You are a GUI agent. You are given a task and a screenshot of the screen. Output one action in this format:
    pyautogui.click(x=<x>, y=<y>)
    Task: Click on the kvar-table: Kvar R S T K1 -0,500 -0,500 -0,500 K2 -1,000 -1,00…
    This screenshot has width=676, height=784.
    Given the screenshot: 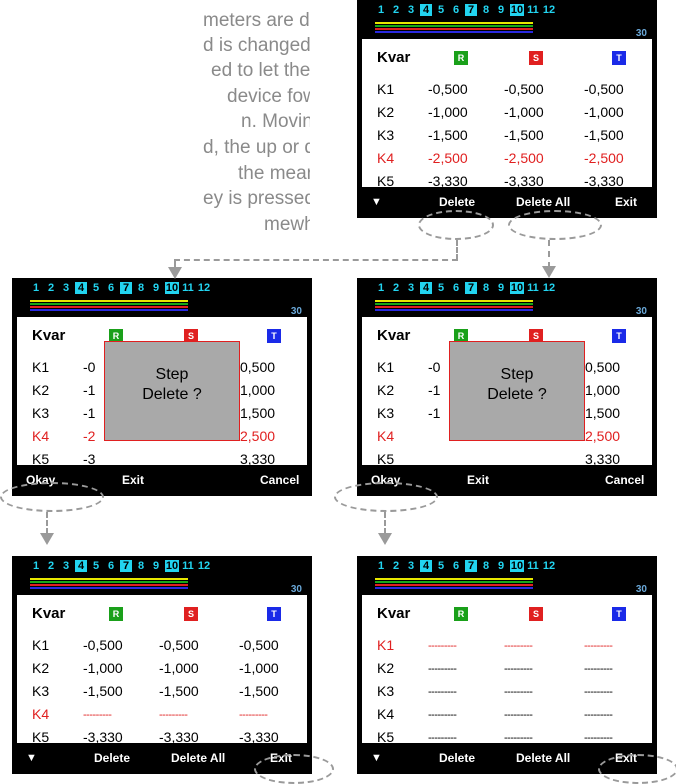 What is the action you would take?
    pyautogui.click(x=507, y=114)
    